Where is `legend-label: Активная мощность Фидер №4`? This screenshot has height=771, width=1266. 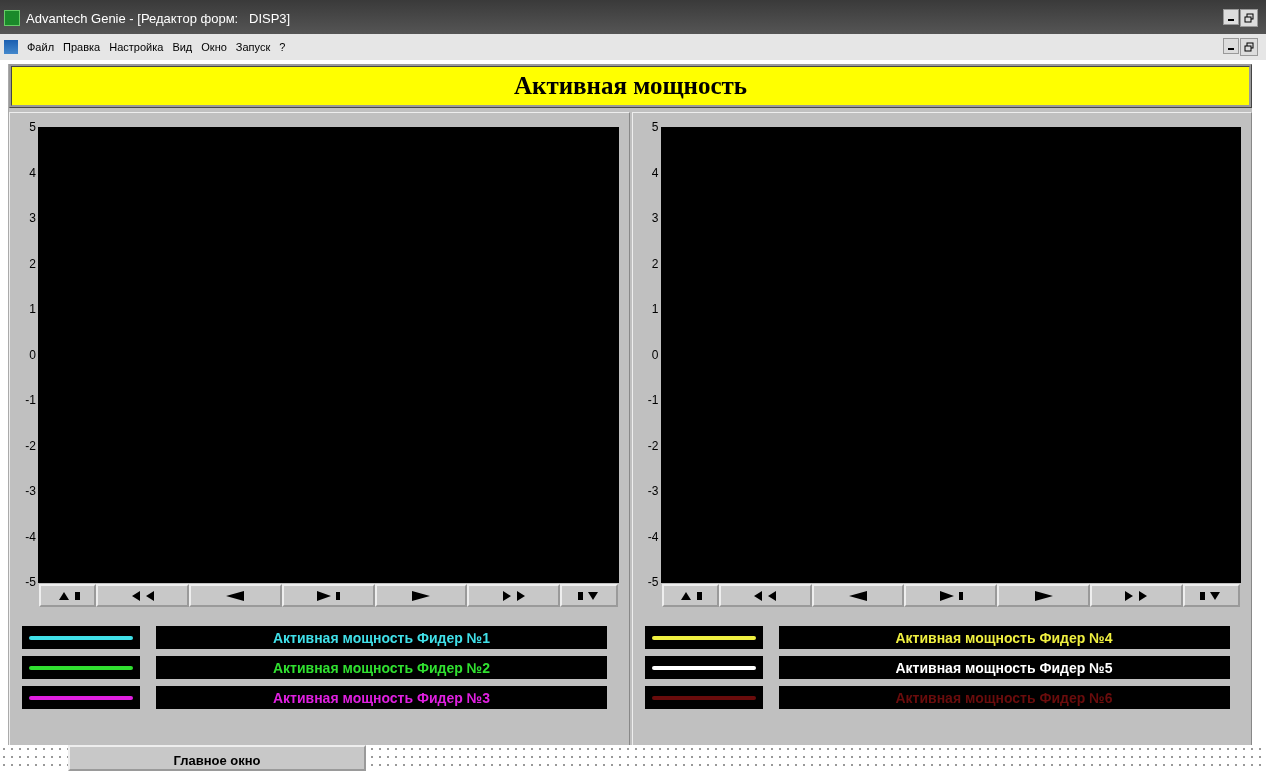
legend-label: Активная мощность Фидер №4 is located at coordinates (1004, 637).